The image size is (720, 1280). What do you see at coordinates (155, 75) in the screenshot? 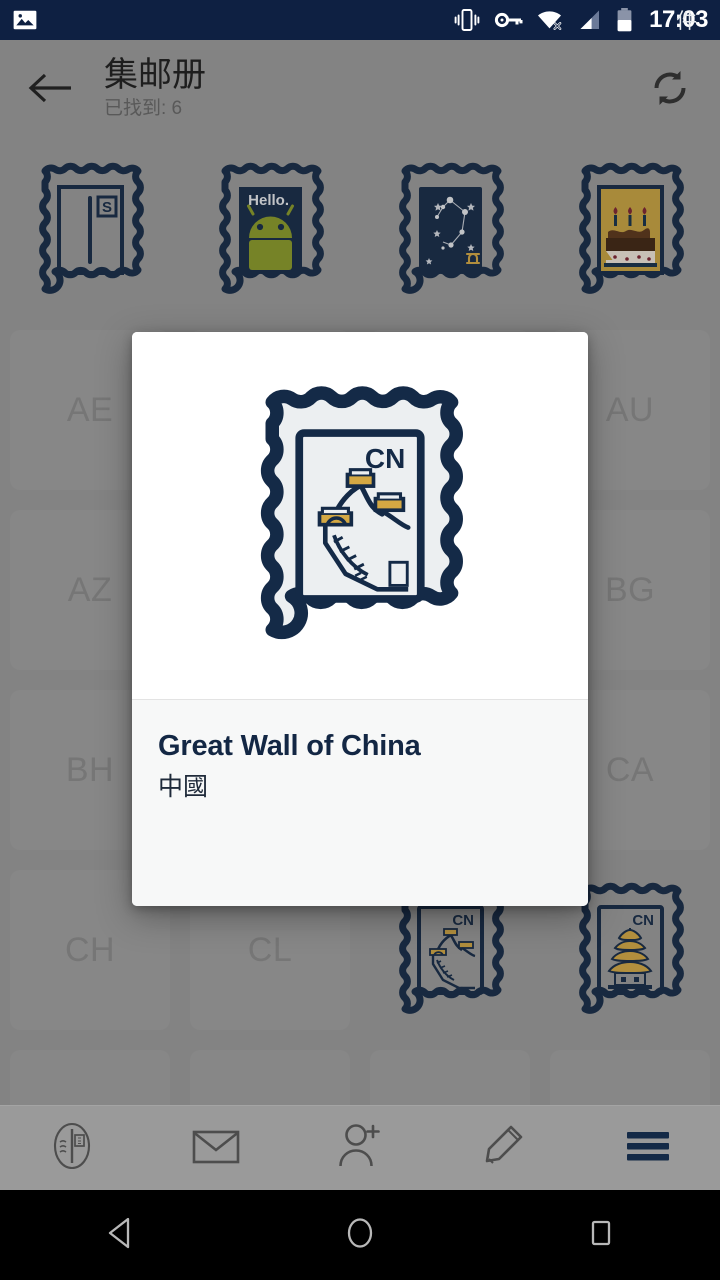
I see `page-title: 集邮册` at bounding box center [155, 75].